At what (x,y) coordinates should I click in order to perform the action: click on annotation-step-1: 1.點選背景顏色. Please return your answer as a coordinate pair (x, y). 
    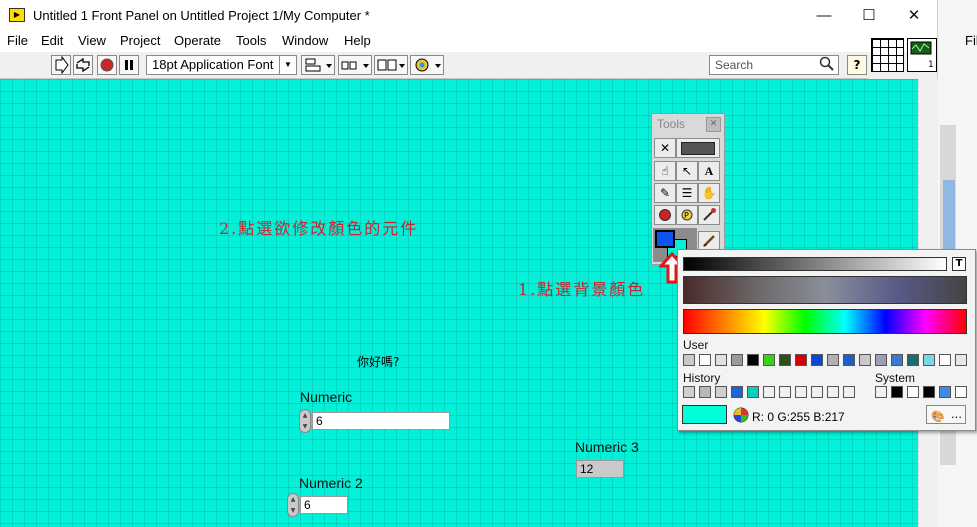
    Looking at the image, I should click on (582, 289).